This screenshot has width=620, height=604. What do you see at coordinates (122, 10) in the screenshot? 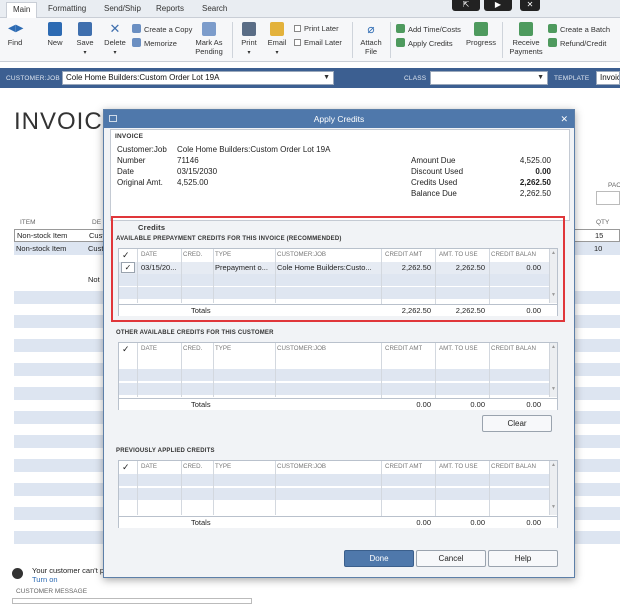
I see `tab-send-ship: Send/Ship` at bounding box center [122, 10].